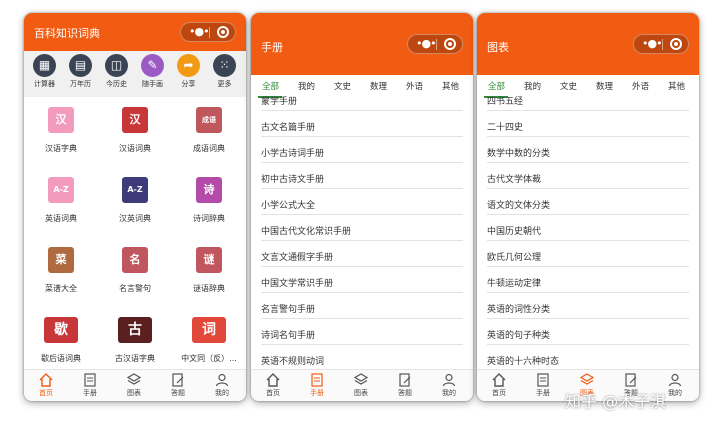  What do you see at coordinates (616, 401) in the screenshot?
I see `watermark: 知乎 @木子淇` at bounding box center [616, 401].